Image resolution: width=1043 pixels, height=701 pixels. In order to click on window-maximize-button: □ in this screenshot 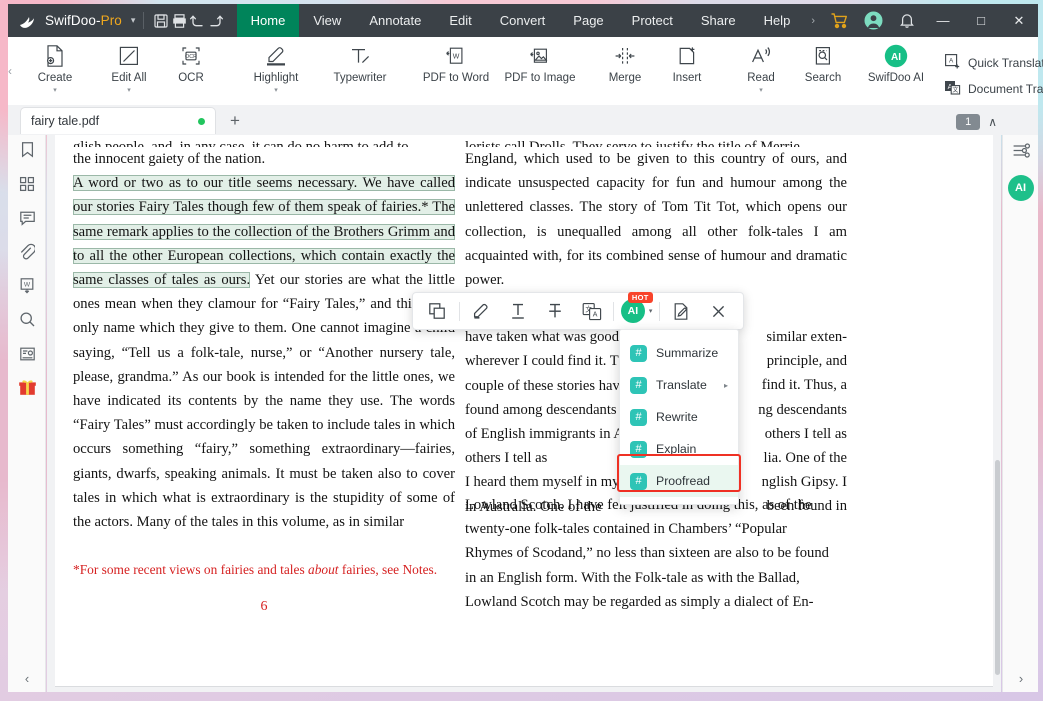, I will do `click(981, 20)`.